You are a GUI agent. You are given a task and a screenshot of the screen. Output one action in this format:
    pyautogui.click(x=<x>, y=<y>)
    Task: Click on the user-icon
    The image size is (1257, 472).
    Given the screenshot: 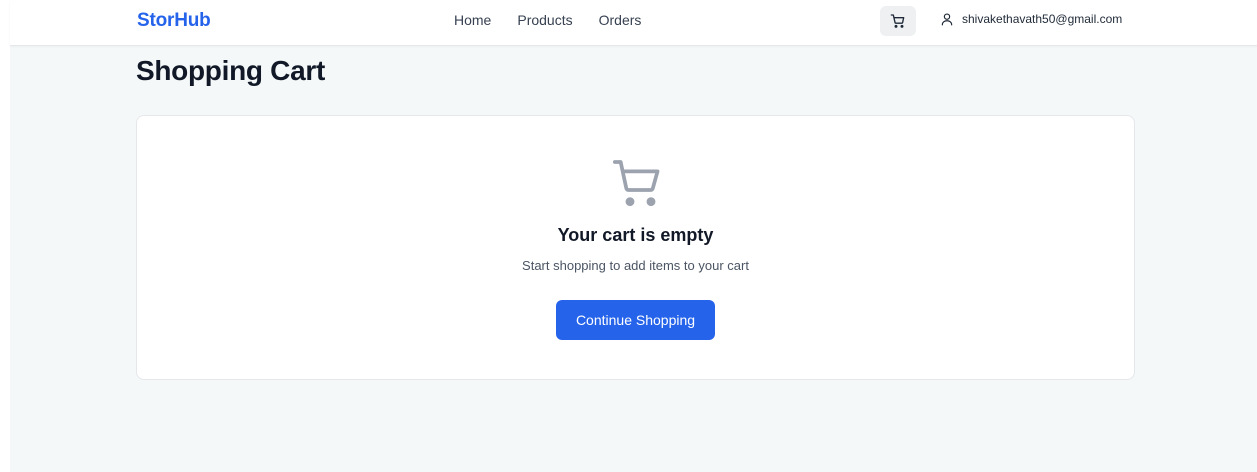 What is the action you would take?
    pyautogui.click(x=947, y=19)
    